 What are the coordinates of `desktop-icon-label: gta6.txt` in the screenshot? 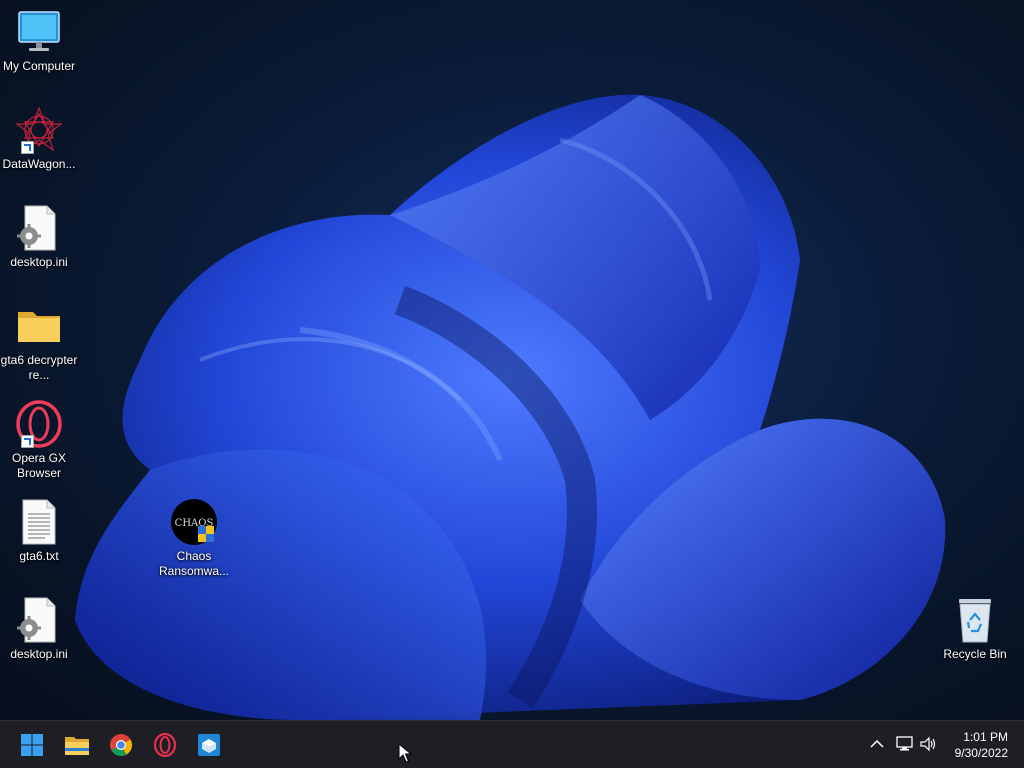 It's located at (39, 556).